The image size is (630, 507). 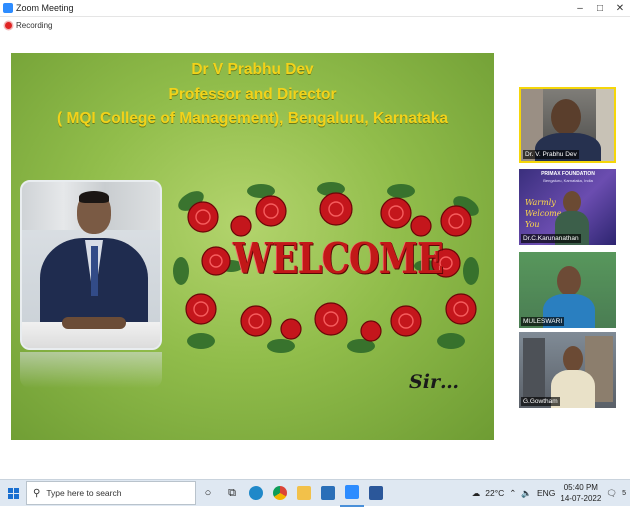 What do you see at coordinates (91, 370) in the screenshot?
I see `photo-reflection` at bounding box center [91, 370].